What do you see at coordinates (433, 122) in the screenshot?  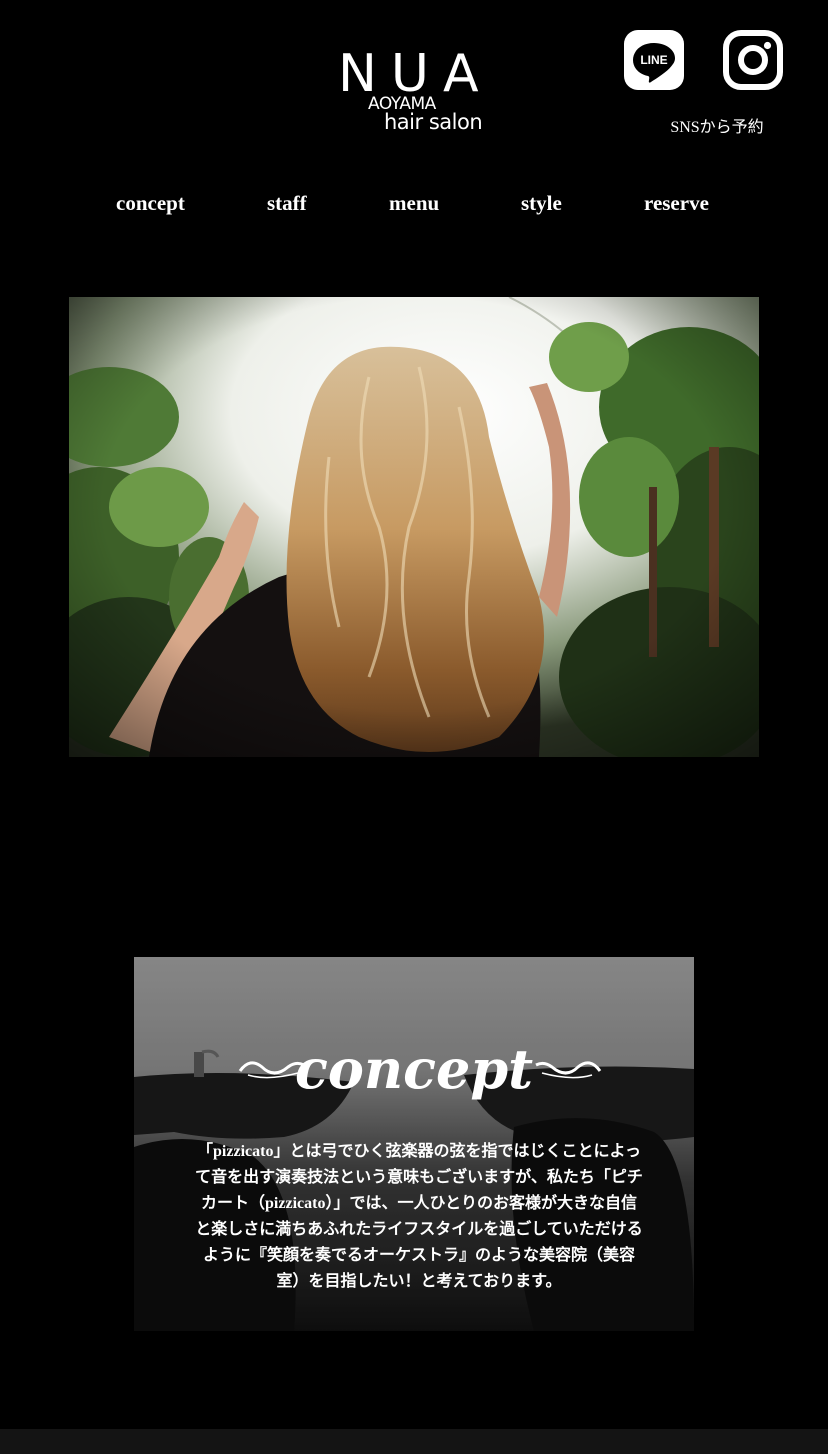 I see `logo-tagline: hair salon` at bounding box center [433, 122].